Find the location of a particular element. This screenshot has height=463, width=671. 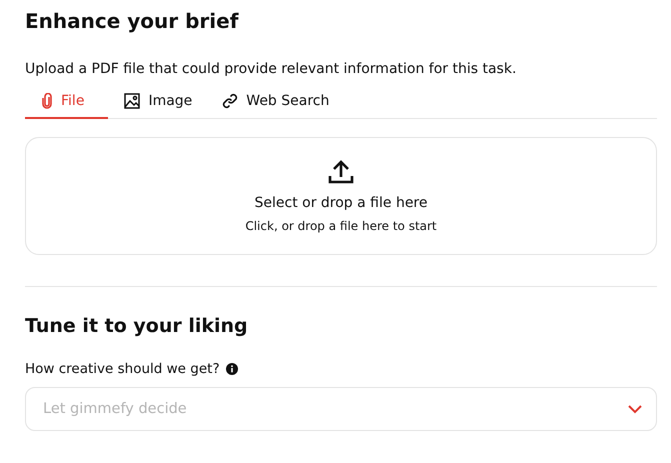

chevron-down-icon is located at coordinates (635, 409).